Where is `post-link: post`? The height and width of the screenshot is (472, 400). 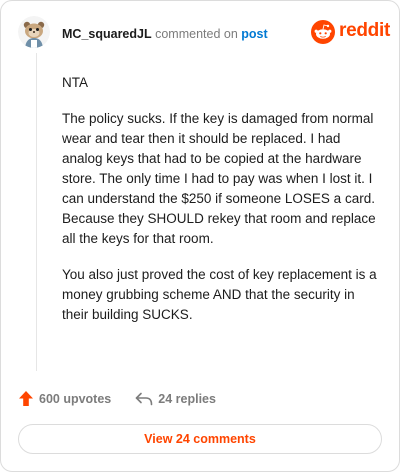 post-link: post is located at coordinates (254, 34).